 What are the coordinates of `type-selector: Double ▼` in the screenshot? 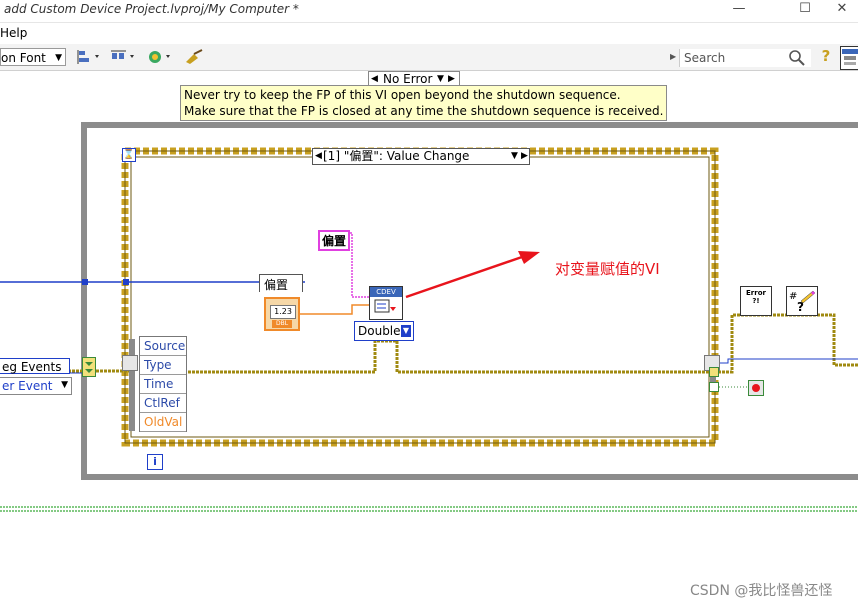 It's located at (384, 331).